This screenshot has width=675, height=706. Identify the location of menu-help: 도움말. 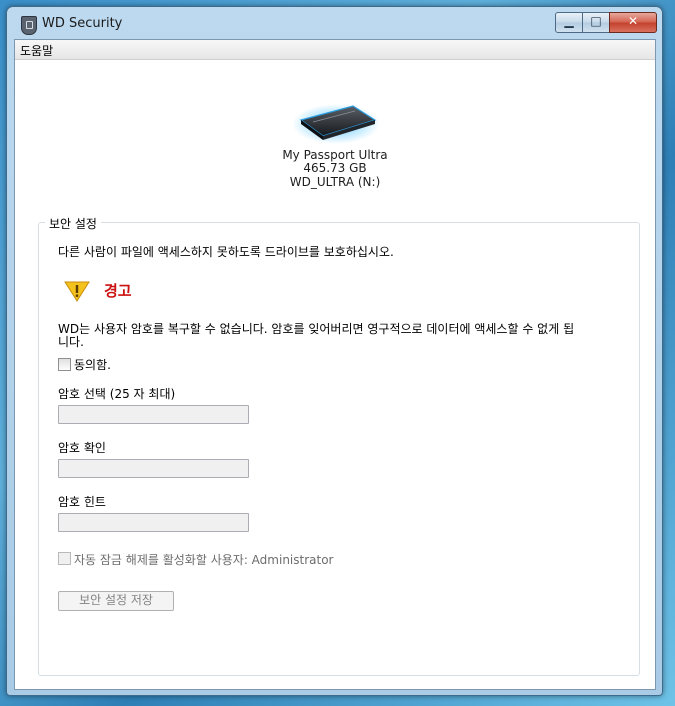
(36, 50).